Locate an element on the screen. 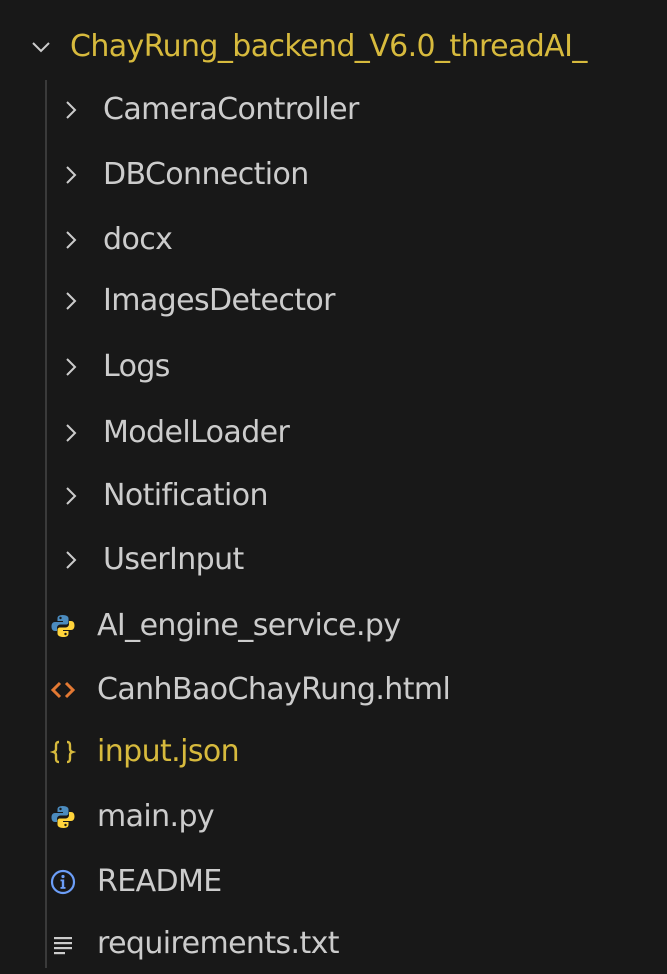 The image size is (667, 974). indent-guide is located at coordinates (46, 524).